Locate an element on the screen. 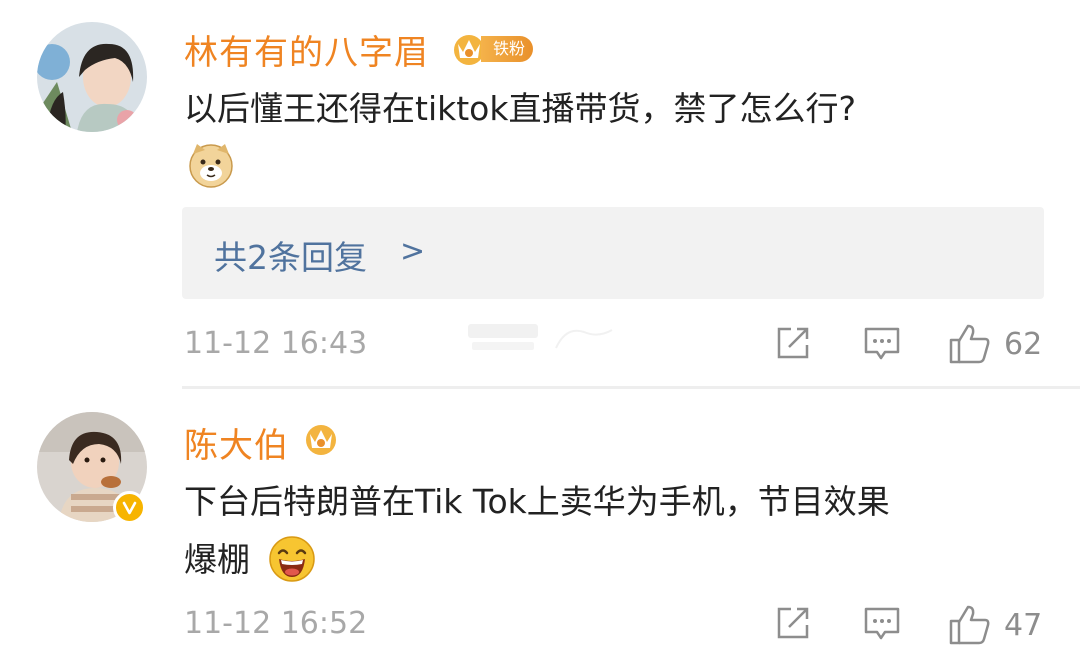 This screenshot has width=1080, height=670. avatar-illustration-icon is located at coordinates (92, 77).